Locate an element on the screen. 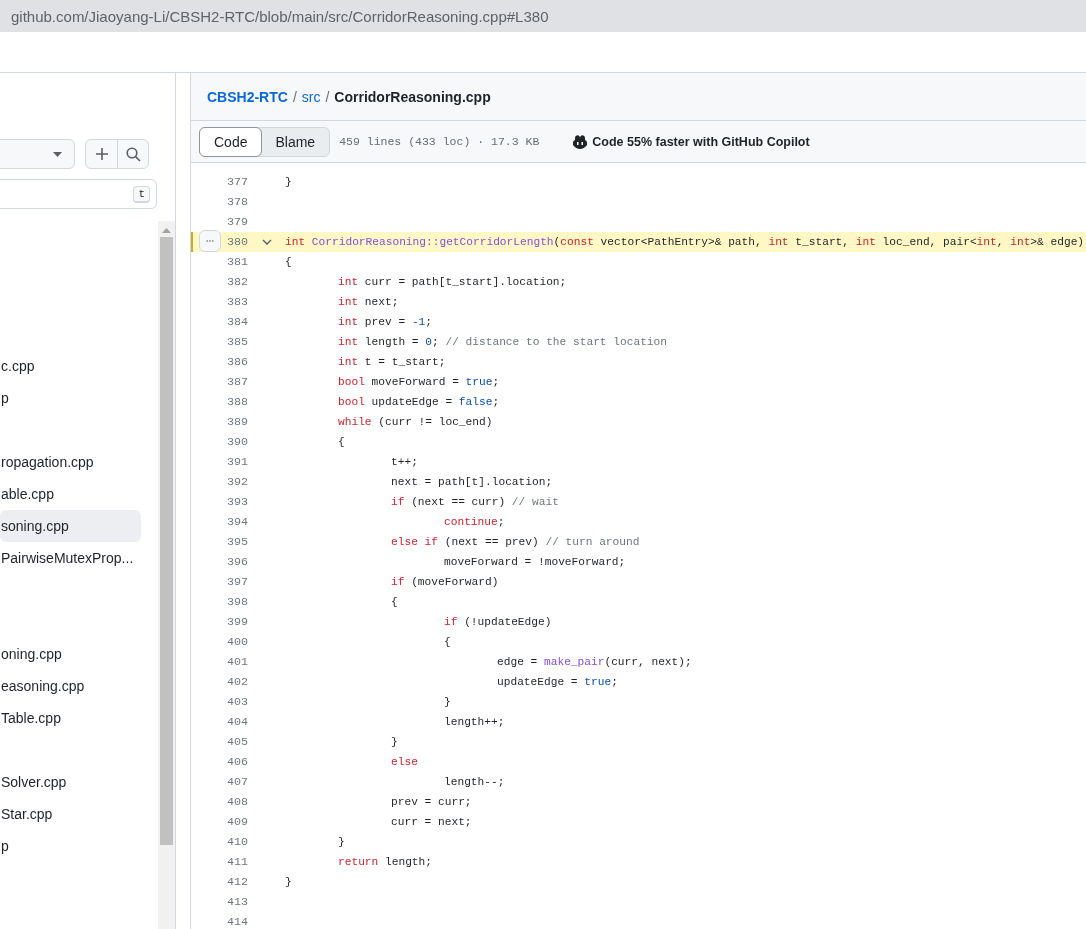 This screenshot has height=929, width=1086. code-line: else if (next == prev) // turn around is located at coordinates (515, 542).